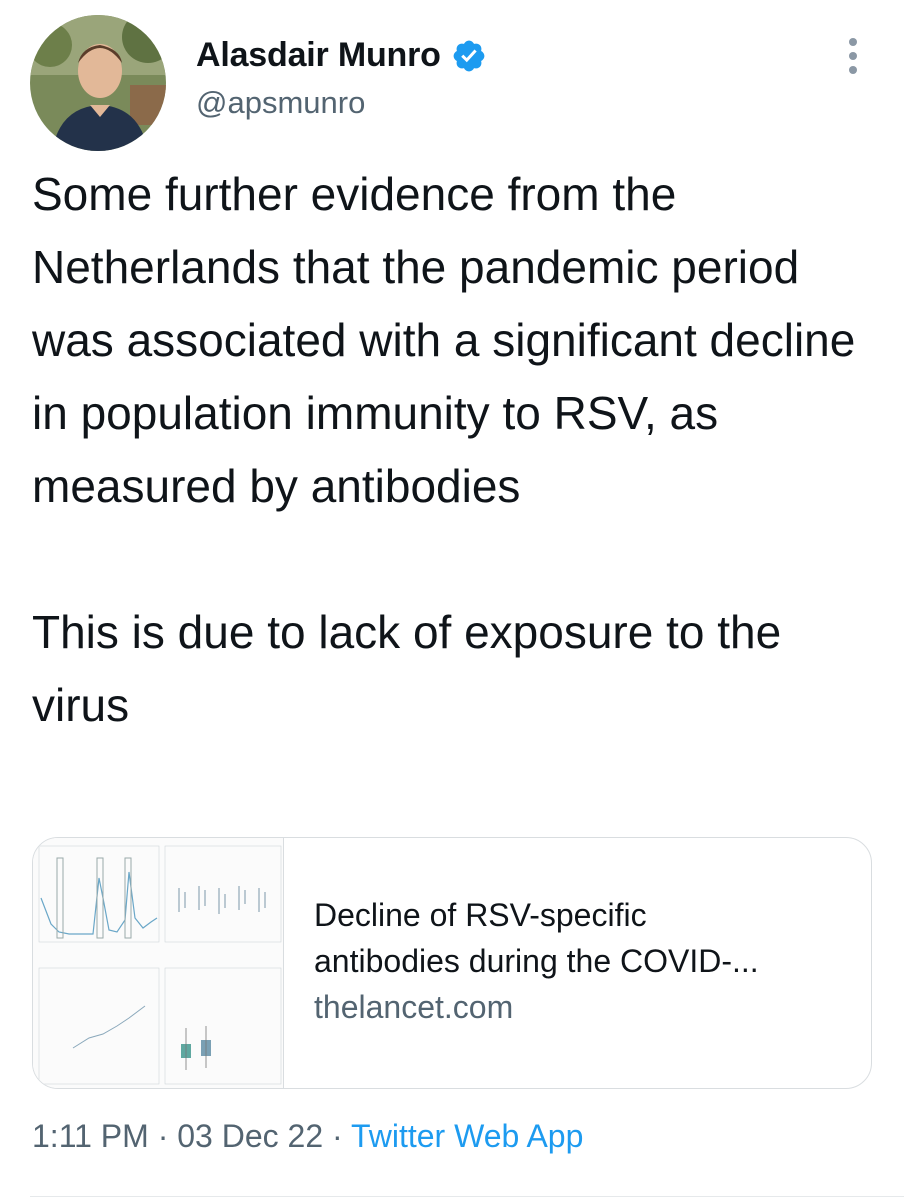 The width and height of the screenshot is (904, 1200). What do you see at coordinates (90, 1136) in the screenshot?
I see `tweet-time: 1:11 PM` at bounding box center [90, 1136].